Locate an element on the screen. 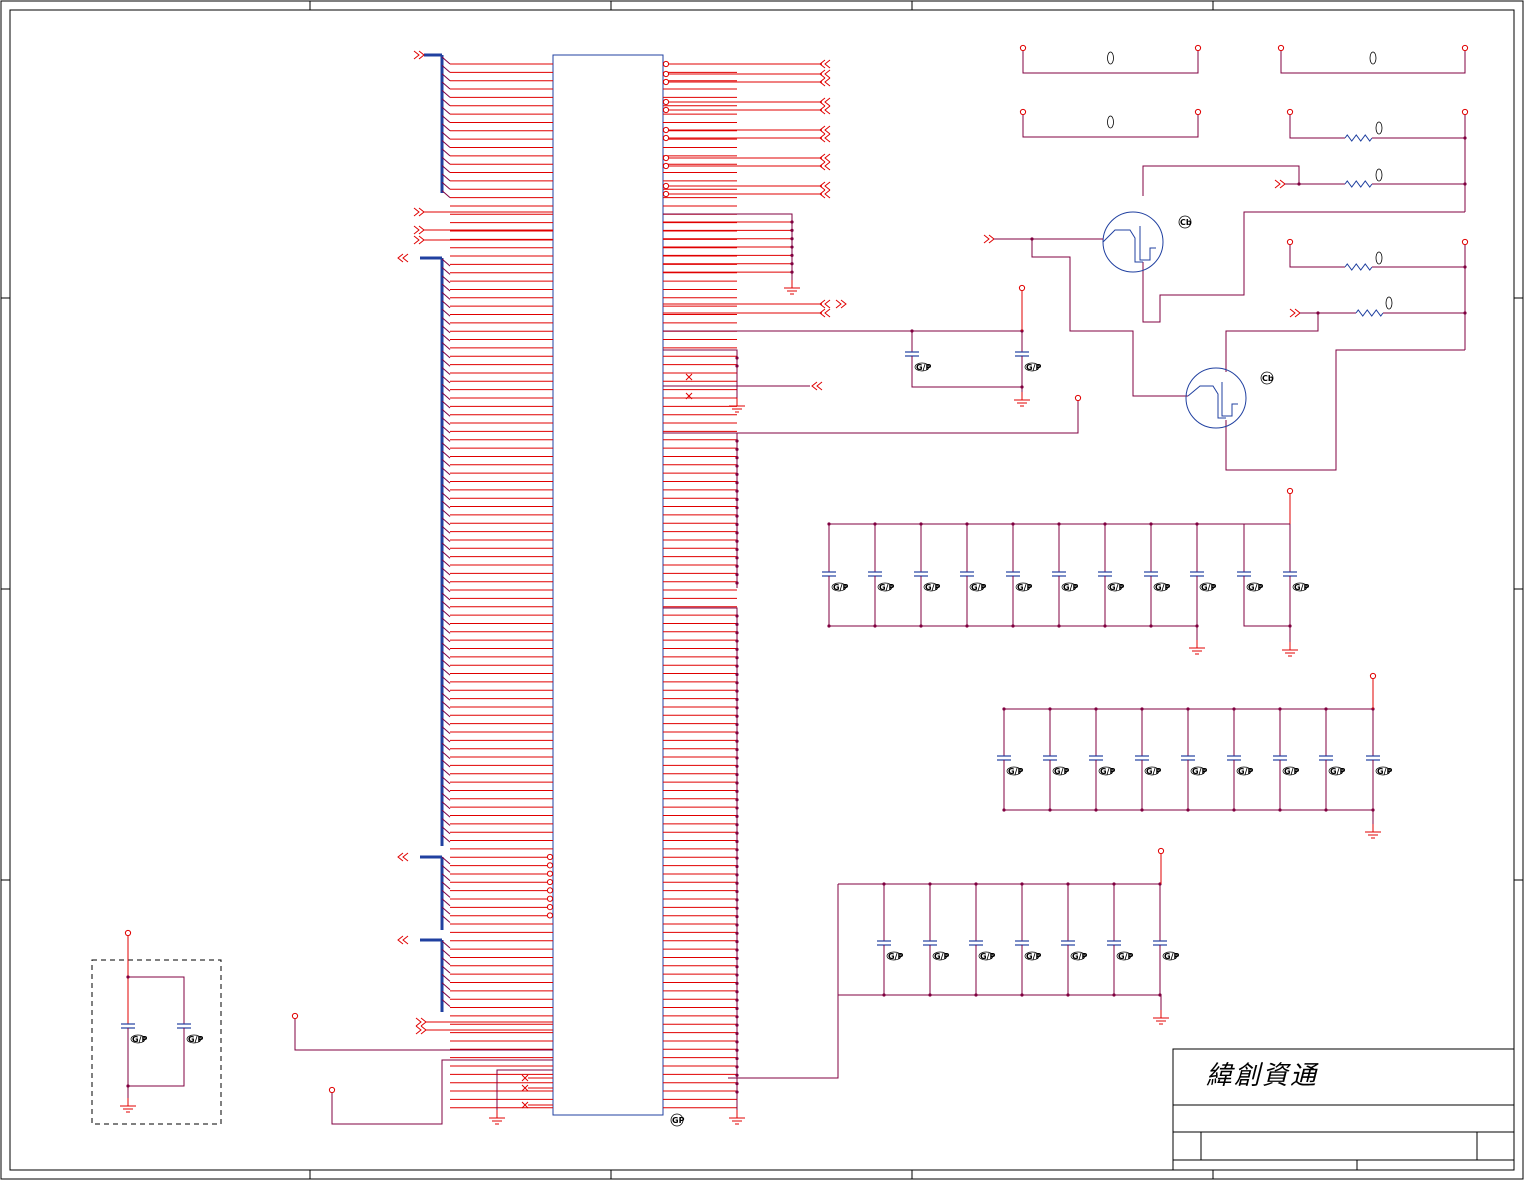  resistor is located at coordinates (1369, 313).